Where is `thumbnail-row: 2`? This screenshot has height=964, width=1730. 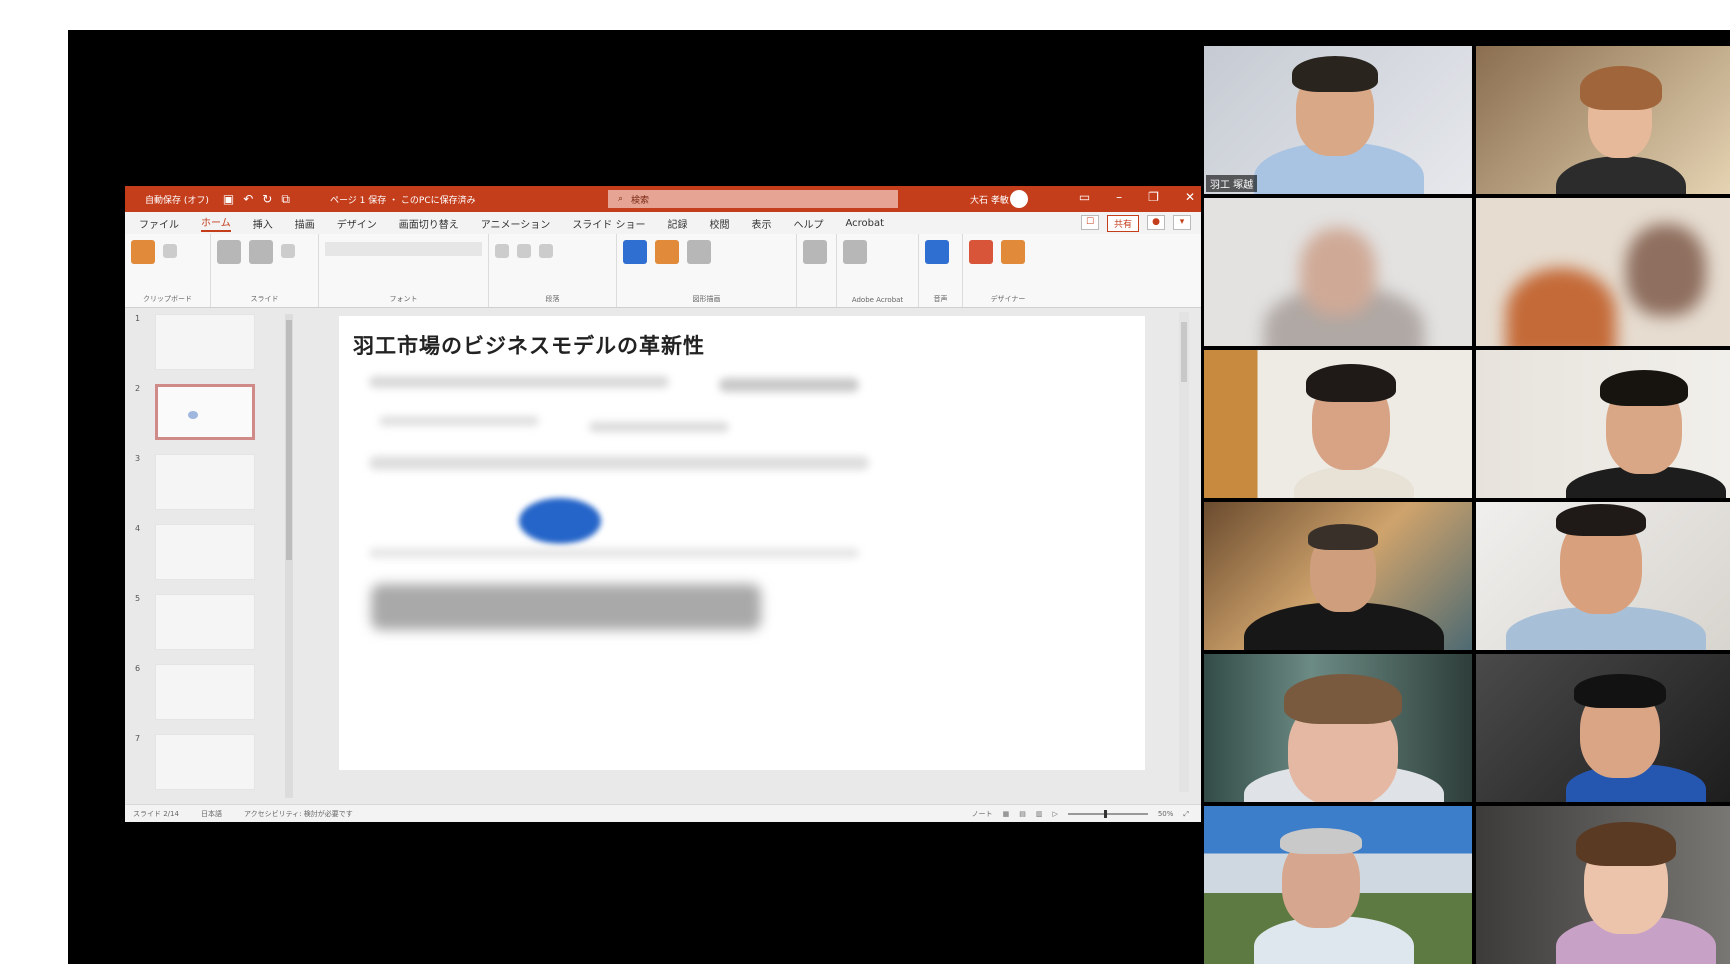
thumbnail-row: 2 is located at coordinates (203, 414).